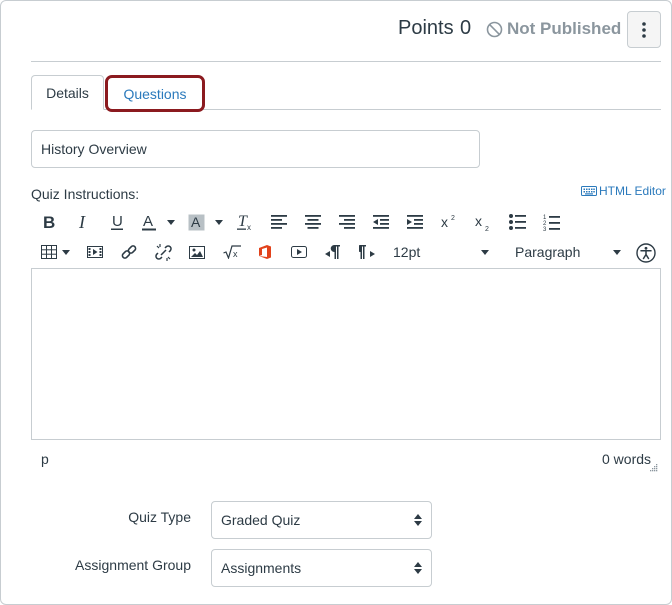 The image size is (672, 605). Describe the element at coordinates (494, 29) in the screenshot. I see `not-published-icon` at that location.